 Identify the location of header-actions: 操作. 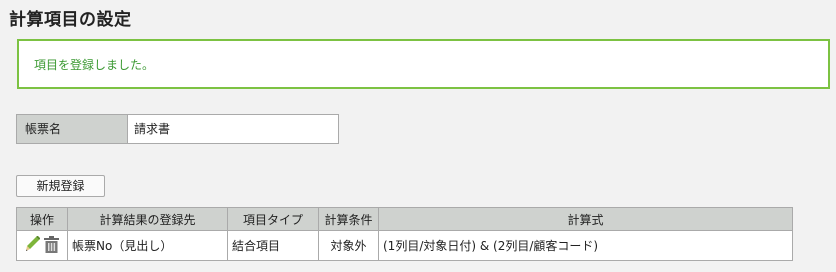
(42, 219).